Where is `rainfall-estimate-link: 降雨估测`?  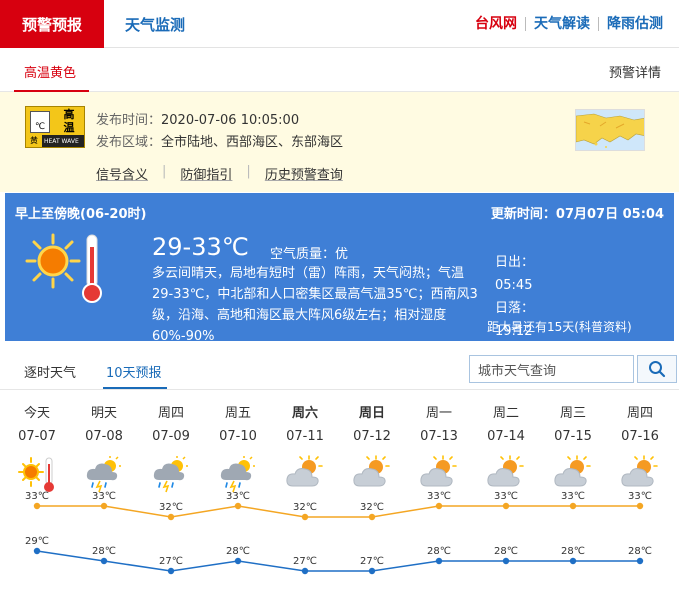
rainfall-estimate-link: 降雨估测 is located at coordinates (634, 24).